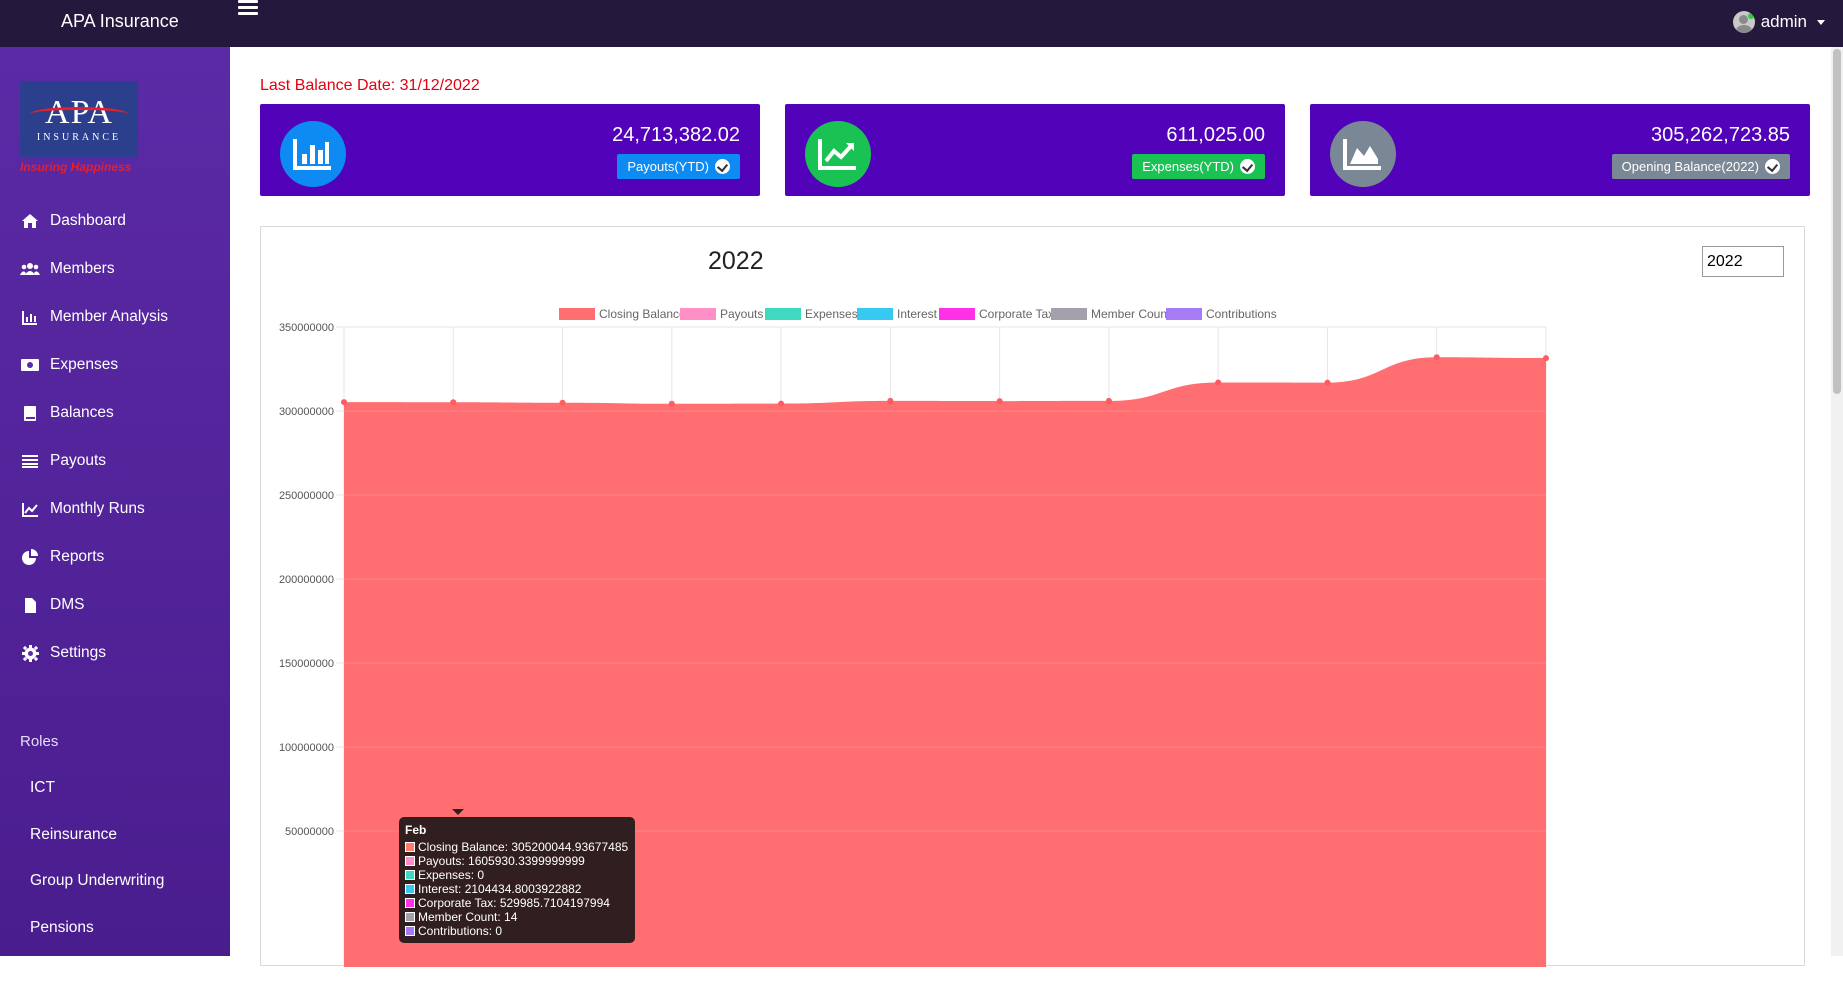  I want to click on tooltip-row: Expenses: 0, so click(517, 875).